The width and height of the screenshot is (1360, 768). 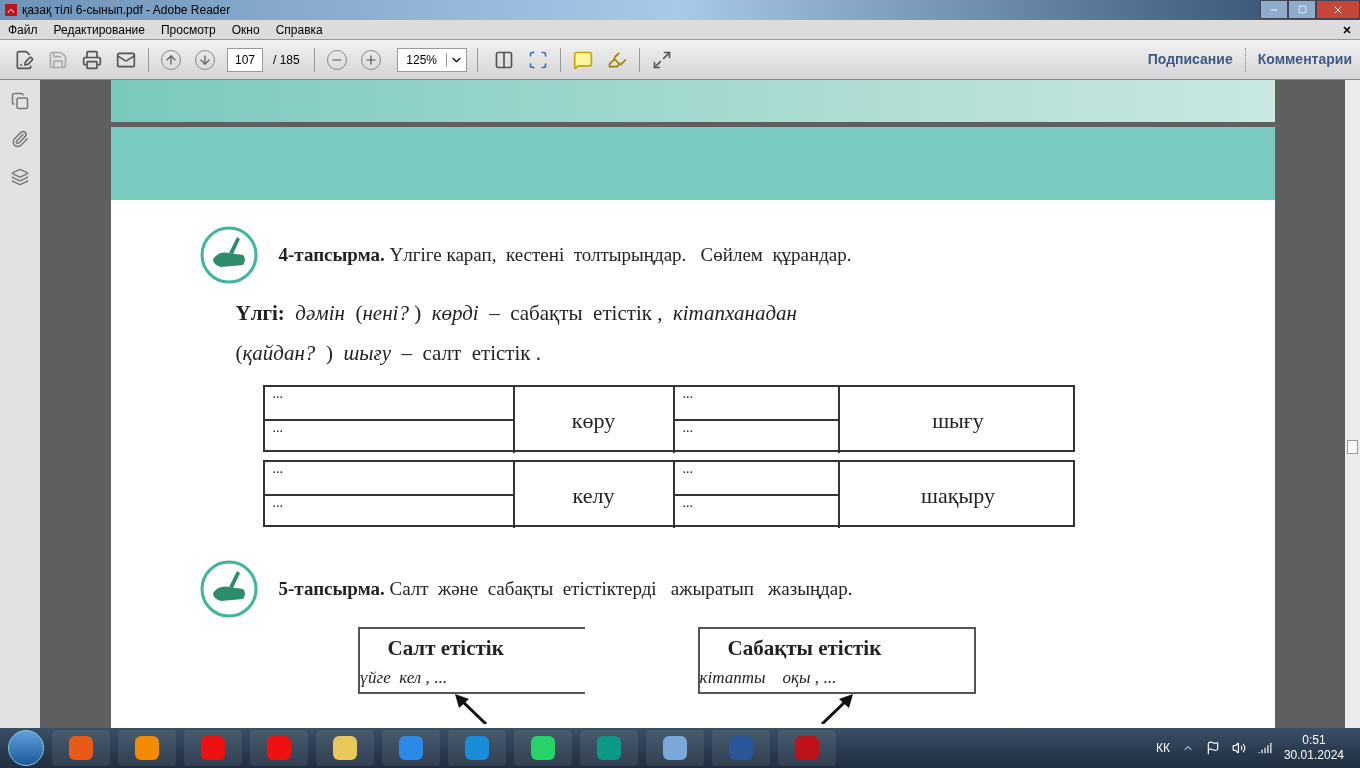 What do you see at coordinates (958, 420) in the screenshot?
I see `verb-text: шығу` at bounding box center [958, 420].